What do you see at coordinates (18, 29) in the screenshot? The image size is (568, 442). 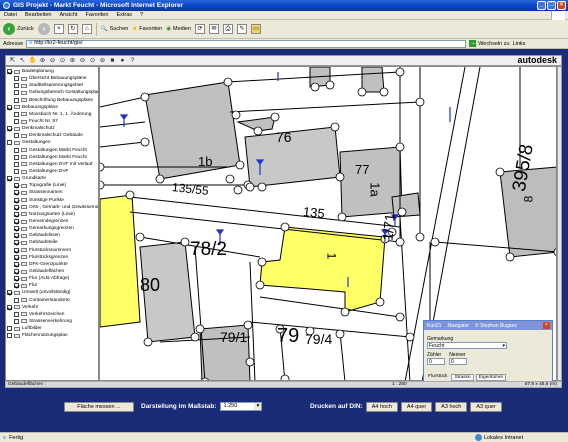 I see `back-button: ‹ Zurück` at bounding box center [18, 29].